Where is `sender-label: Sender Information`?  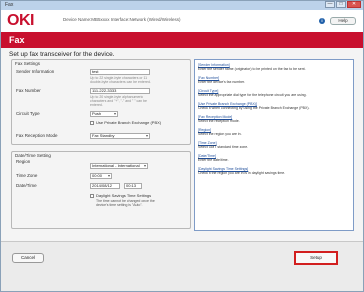 sender-label: Sender Information is located at coordinates (35, 71).